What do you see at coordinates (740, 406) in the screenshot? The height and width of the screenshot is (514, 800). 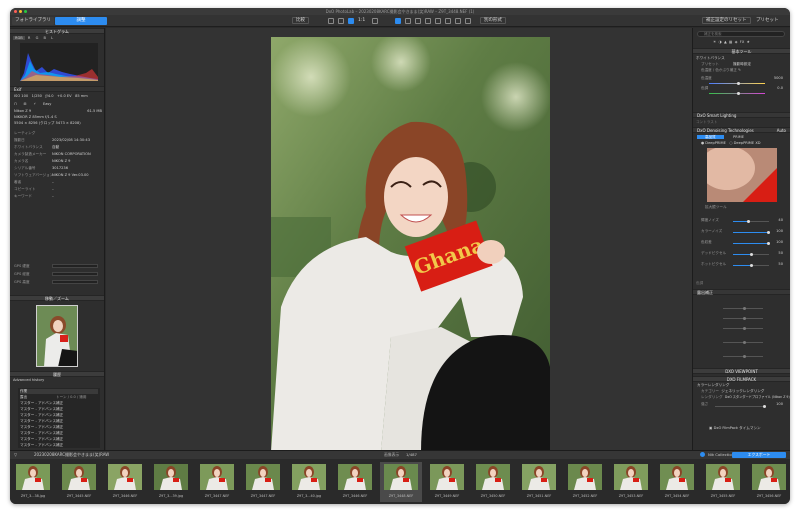 I see `intensity-slider` at bounding box center [740, 406].